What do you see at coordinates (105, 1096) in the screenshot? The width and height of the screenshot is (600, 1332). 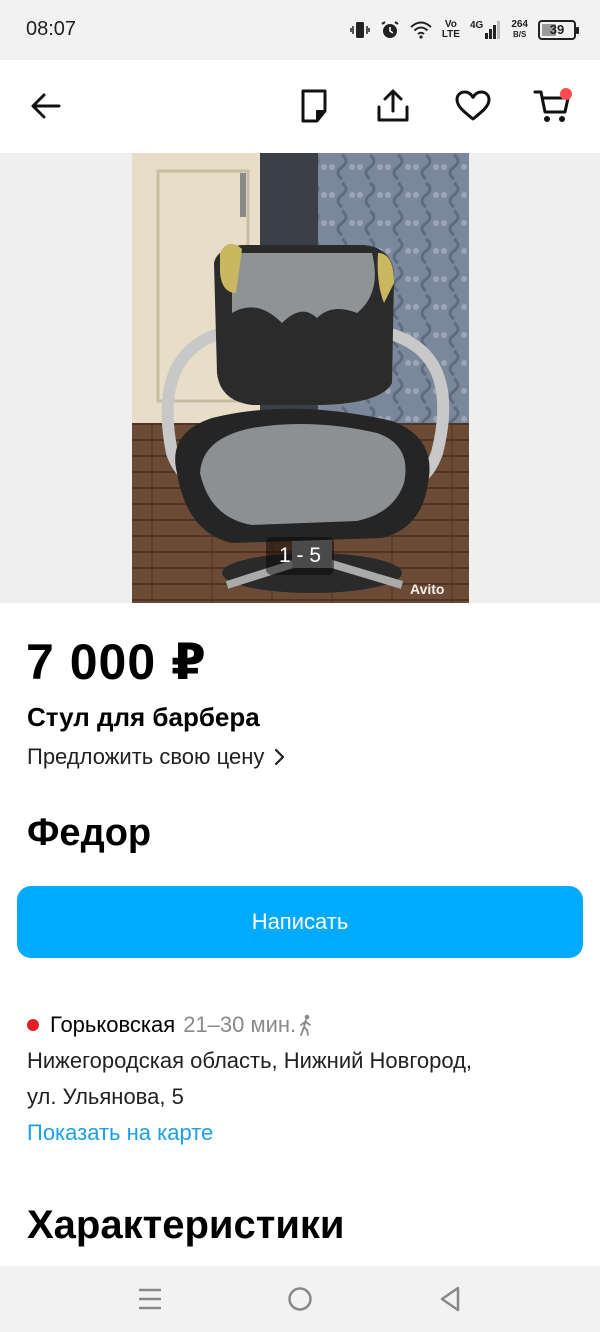 I see `address-line-2: ул. Ульянова, 5` at bounding box center [105, 1096].